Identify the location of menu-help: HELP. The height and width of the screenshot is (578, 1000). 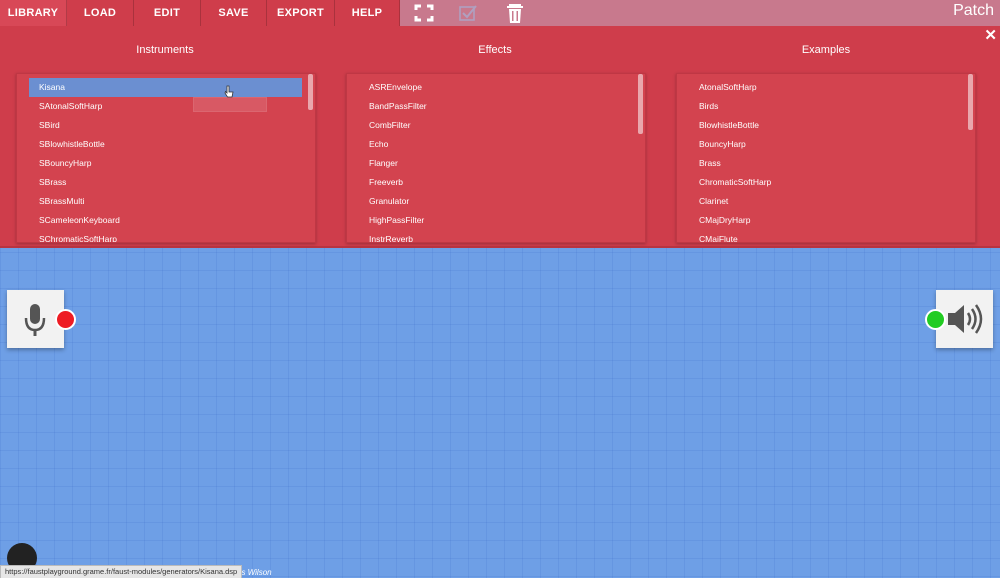
(367, 13).